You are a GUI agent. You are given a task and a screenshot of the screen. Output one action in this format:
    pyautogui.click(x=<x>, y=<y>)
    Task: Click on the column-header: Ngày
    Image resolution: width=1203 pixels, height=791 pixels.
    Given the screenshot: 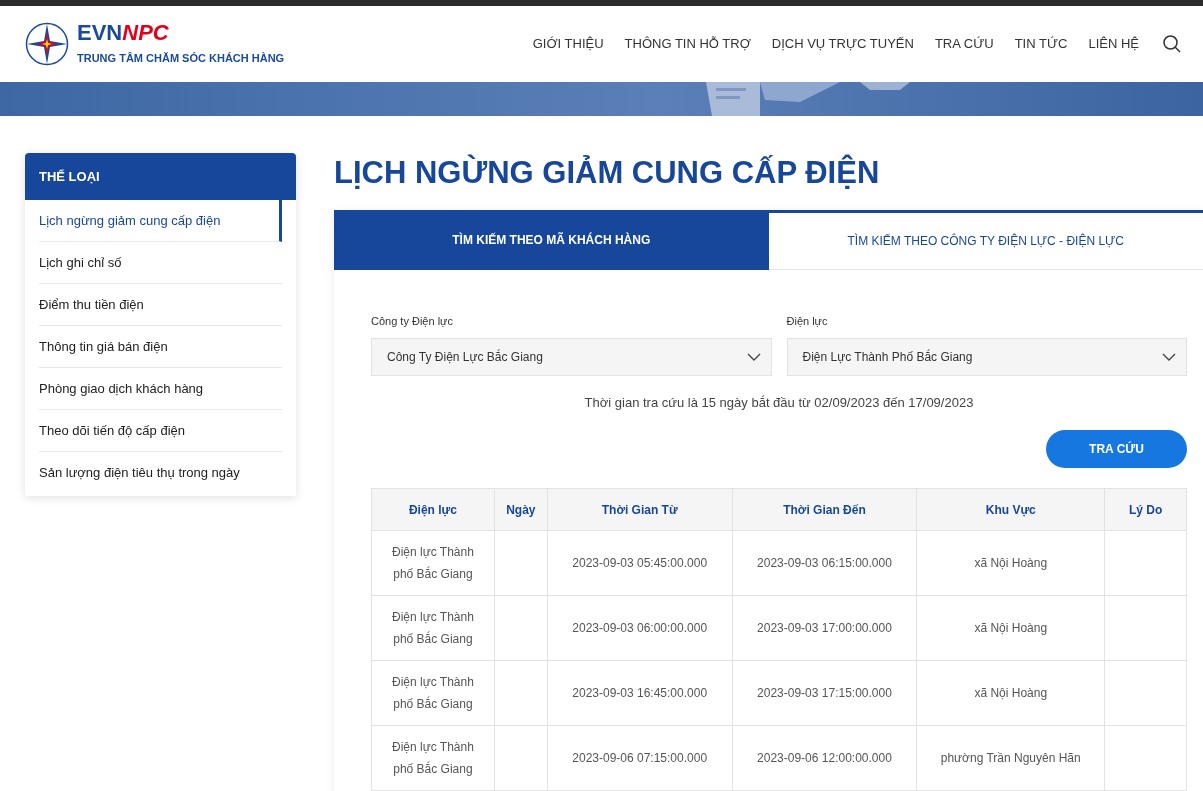 What is the action you would take?
    pyautogui.click(x=521, y=509)
    